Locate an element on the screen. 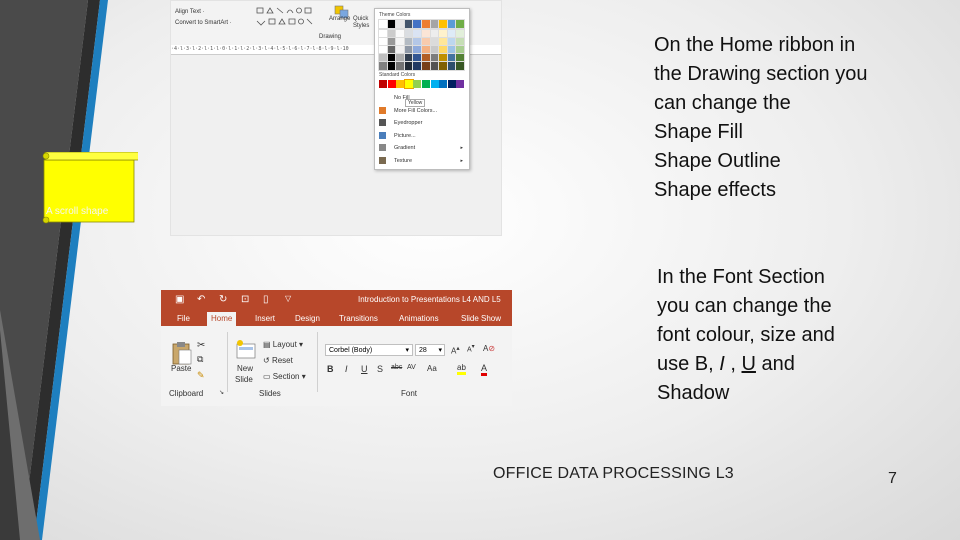 The image size is (960, 540). tab-design: Design is located at coordinates (307, 319).